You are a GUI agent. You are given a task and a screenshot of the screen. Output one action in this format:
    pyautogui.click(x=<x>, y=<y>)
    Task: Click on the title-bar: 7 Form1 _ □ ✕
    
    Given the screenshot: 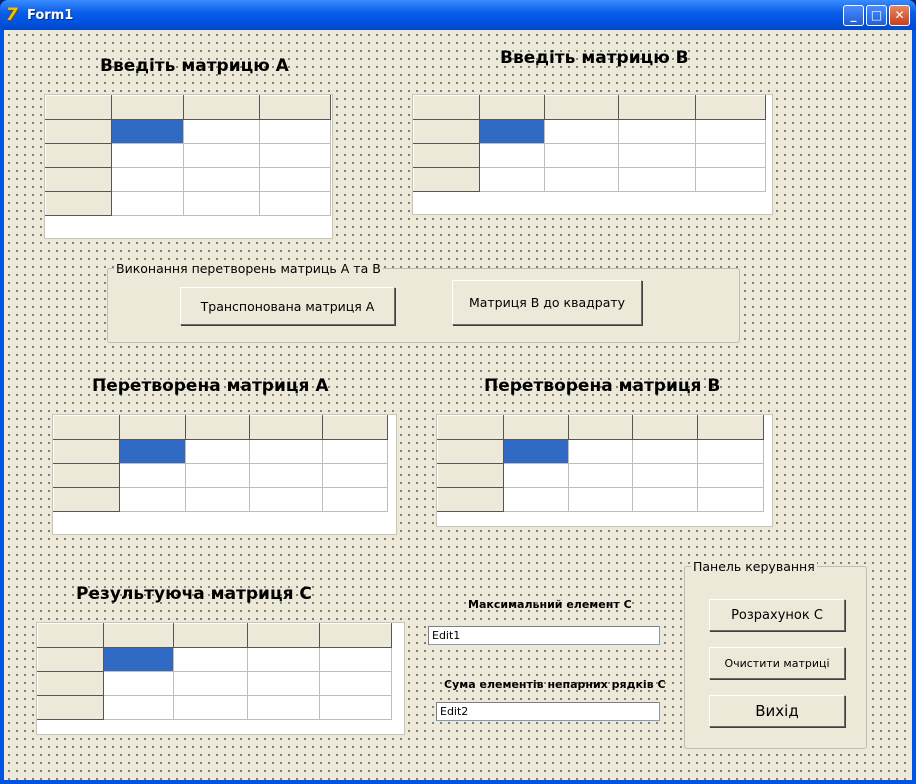 What is the action you would take?
    pyautogui.click(x=458, y=15)
    